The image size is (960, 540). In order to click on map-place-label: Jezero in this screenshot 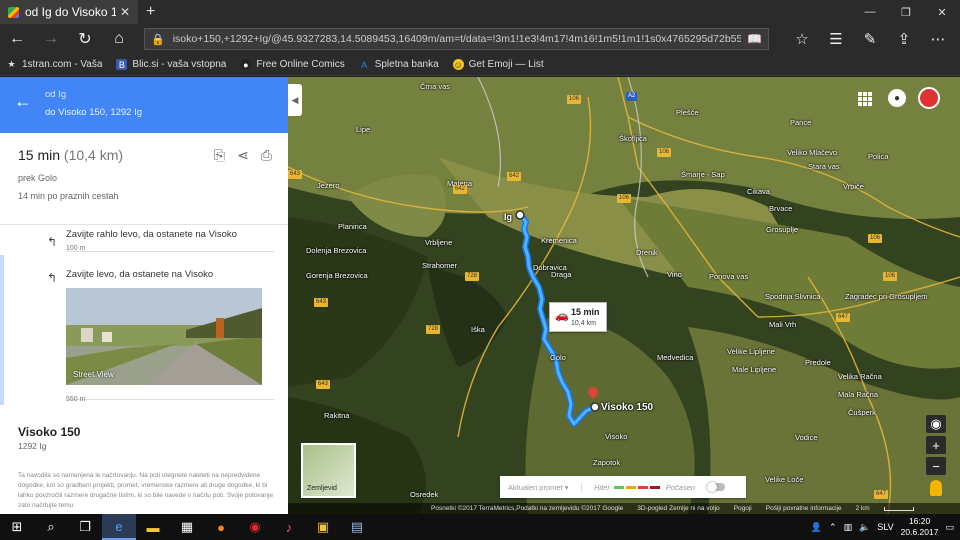, I will do `click(328, 185)`.